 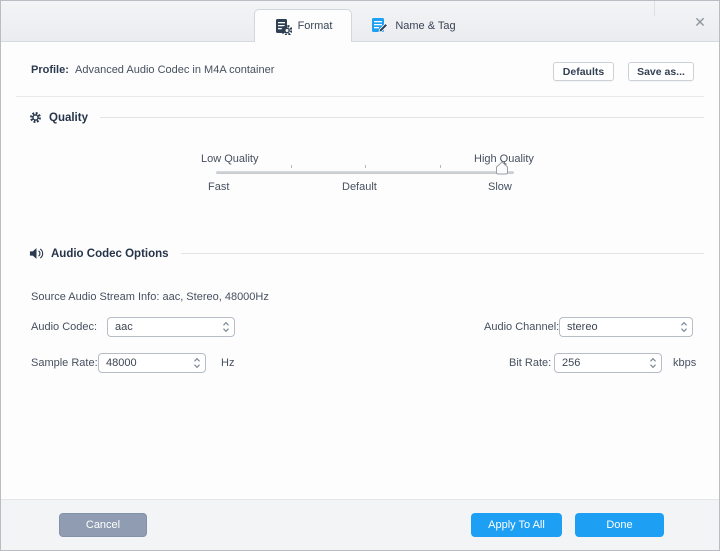 What do you see at coordinates (583, 71) in the screenshot?
I see `defaults-button: Defaults` at bounding box center [583, 71].